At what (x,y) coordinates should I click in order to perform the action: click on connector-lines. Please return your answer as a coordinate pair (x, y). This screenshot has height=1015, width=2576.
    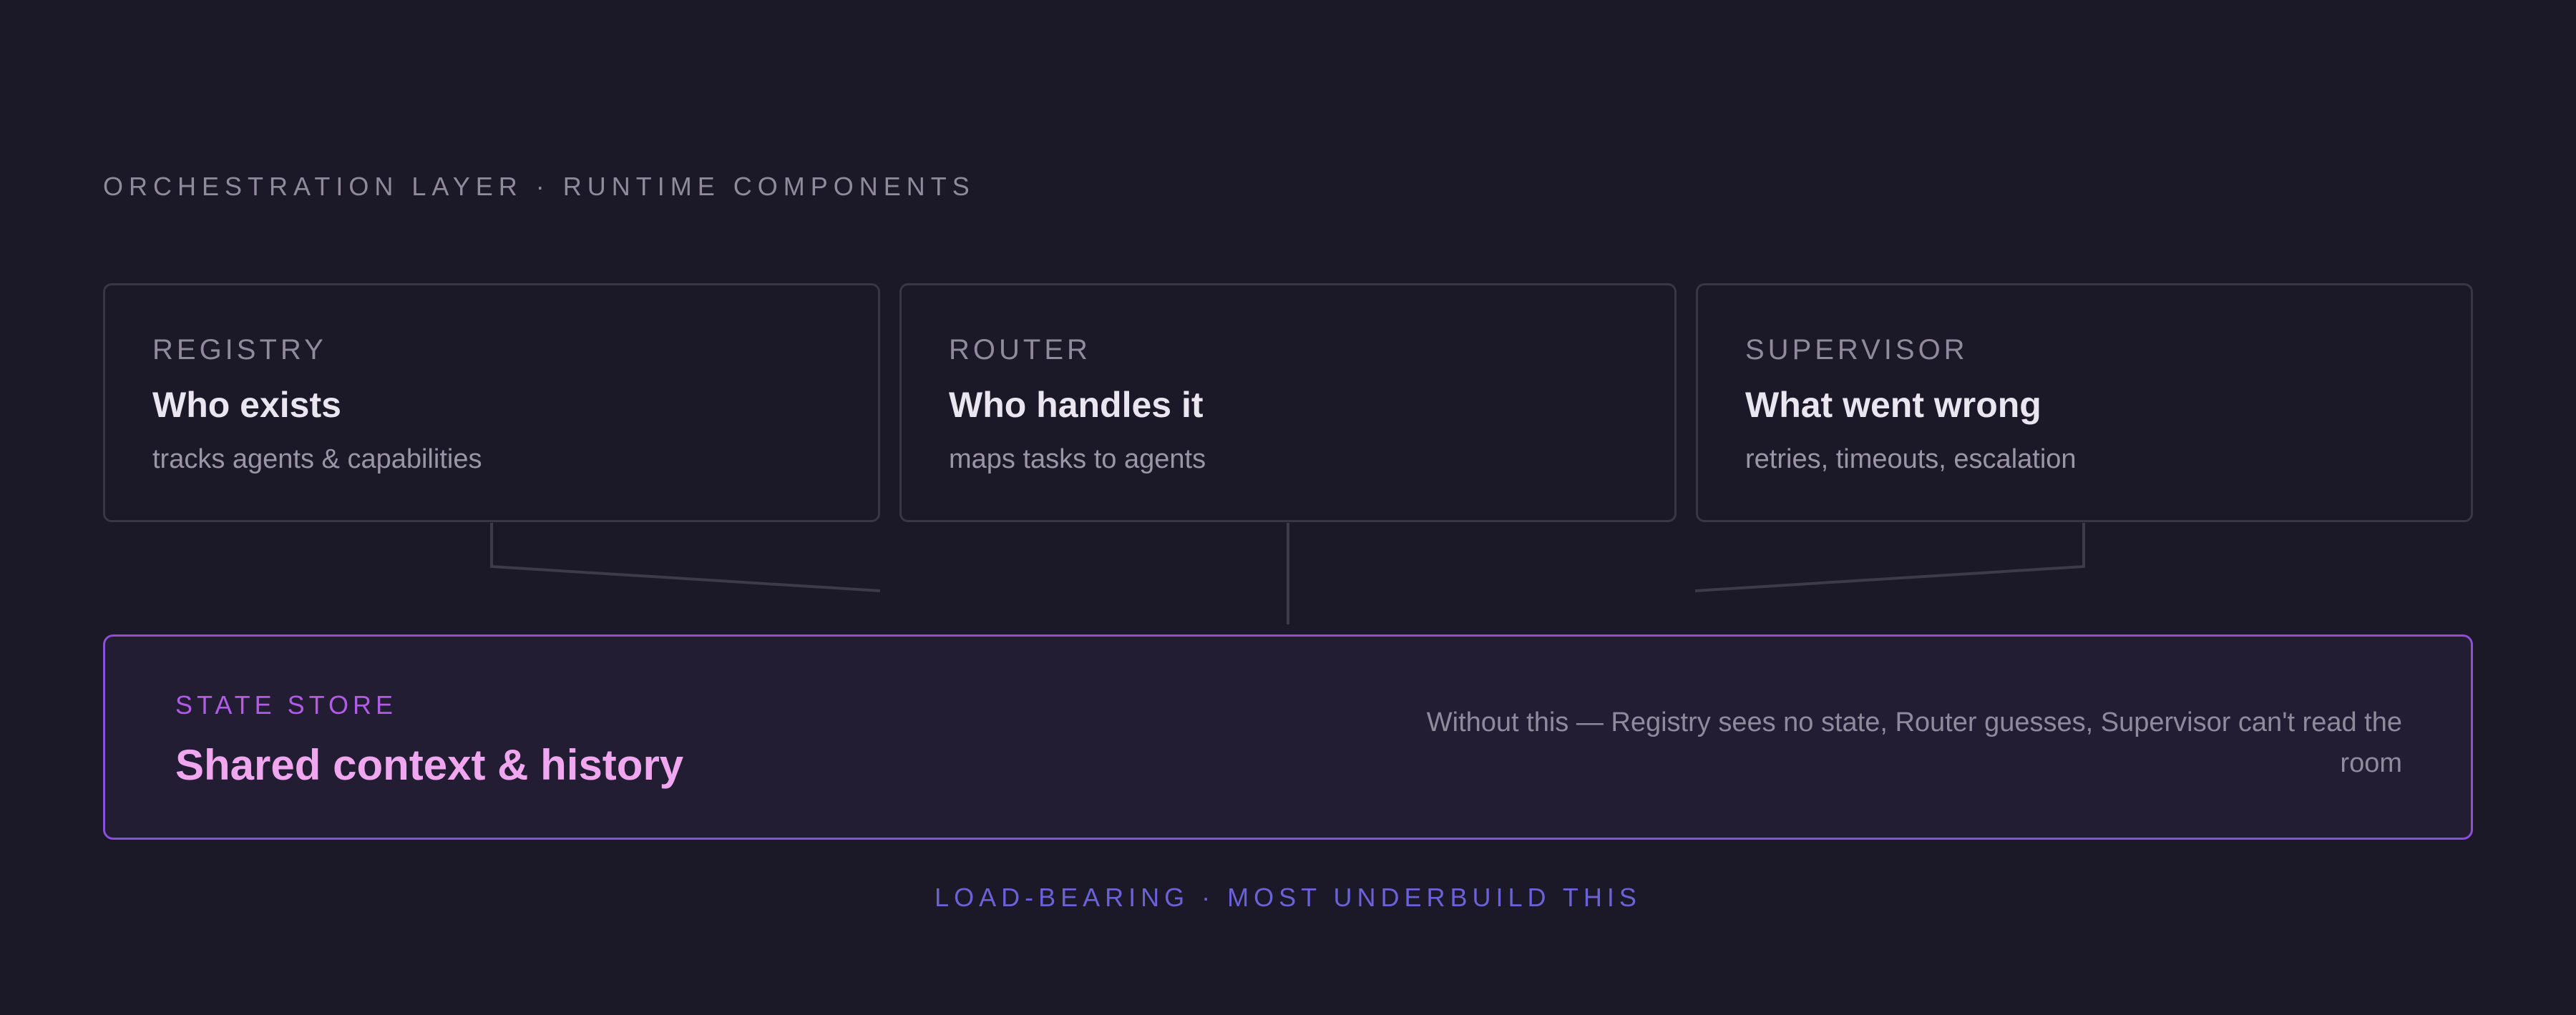
    Looking at the image, I should click on (1287, 573).